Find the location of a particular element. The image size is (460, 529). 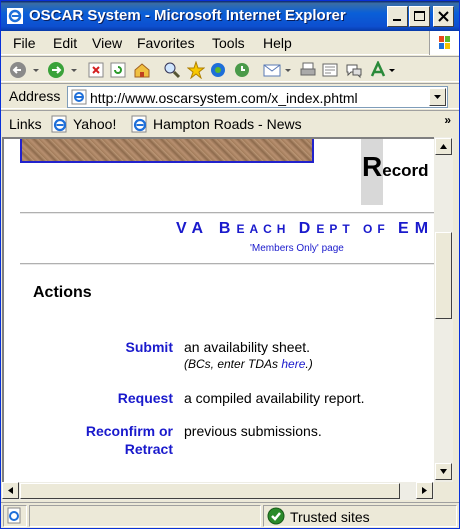

mail-dropdown-icon is located at coordinates (288, 70).